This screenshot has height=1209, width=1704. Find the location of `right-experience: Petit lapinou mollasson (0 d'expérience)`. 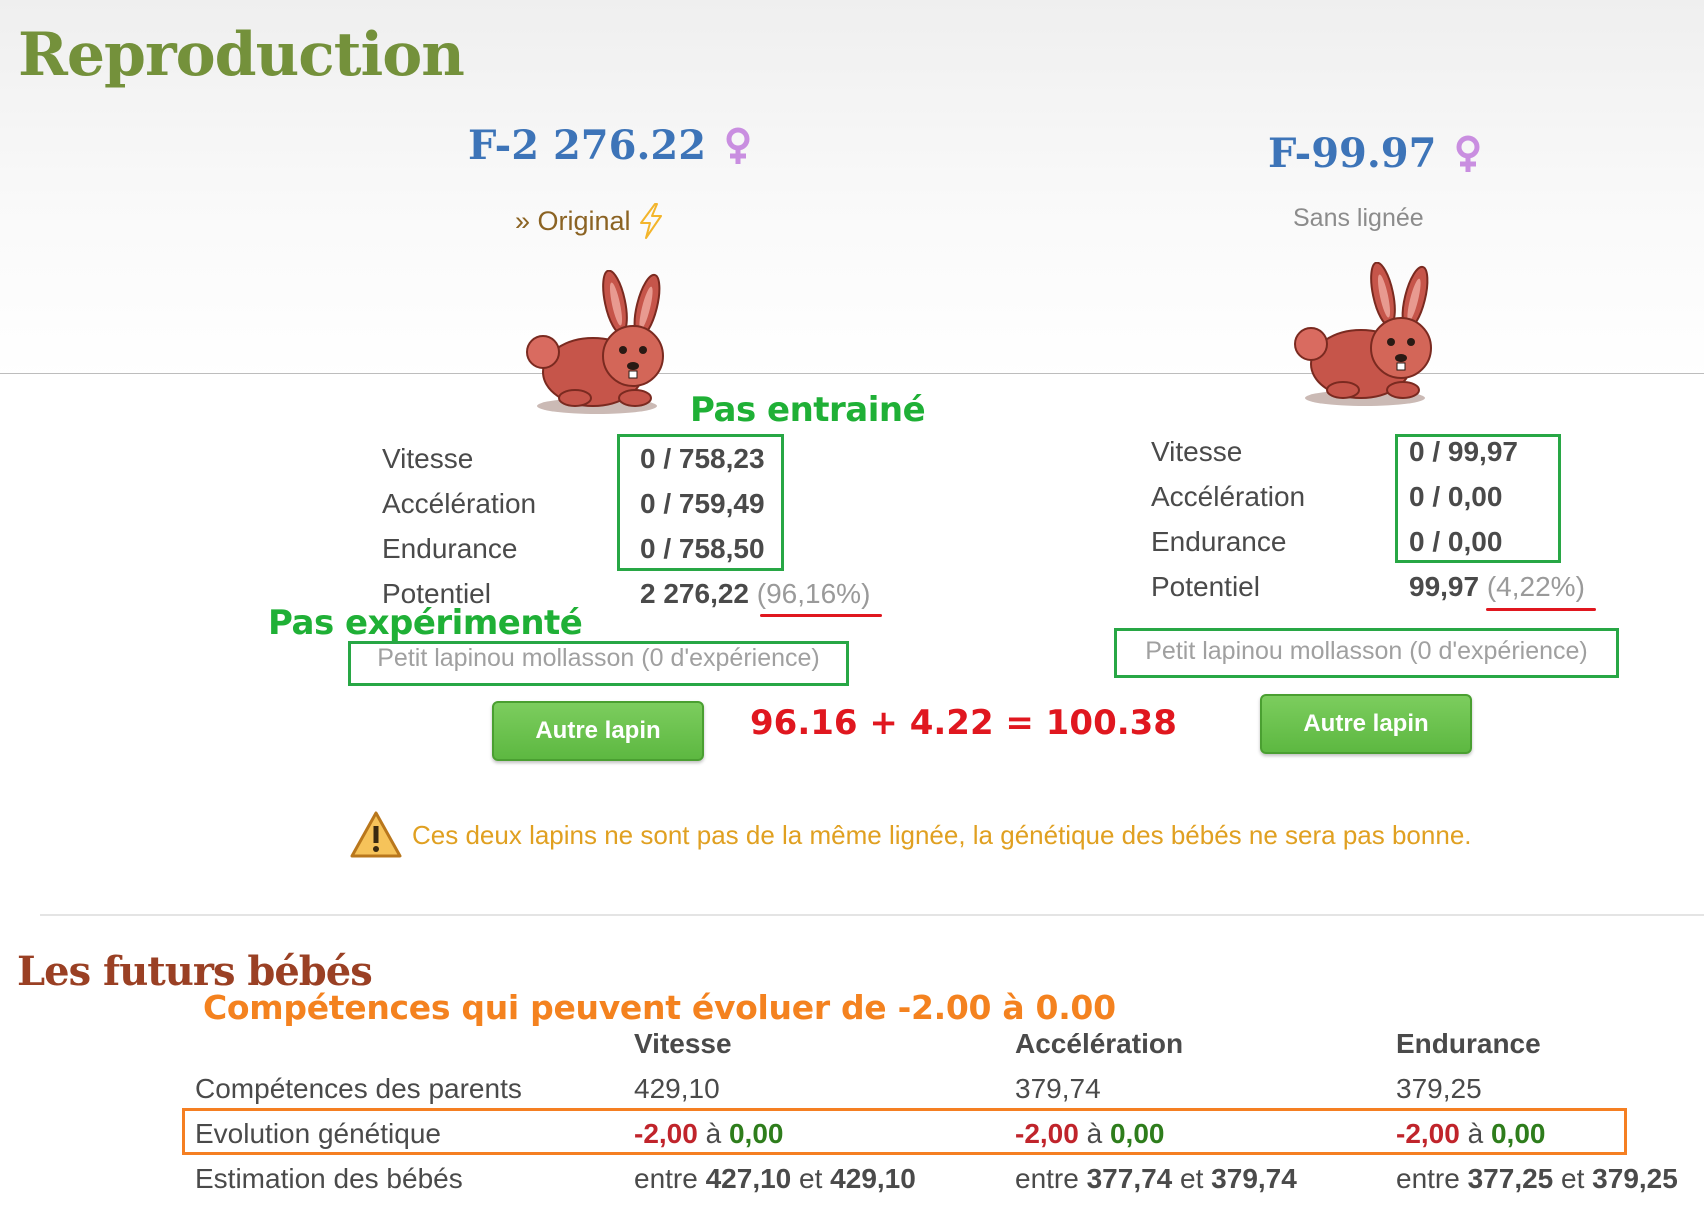

right-experience: Petit lapinou mollasson (0 d'expérience) is located at coordinates (1366, 651).